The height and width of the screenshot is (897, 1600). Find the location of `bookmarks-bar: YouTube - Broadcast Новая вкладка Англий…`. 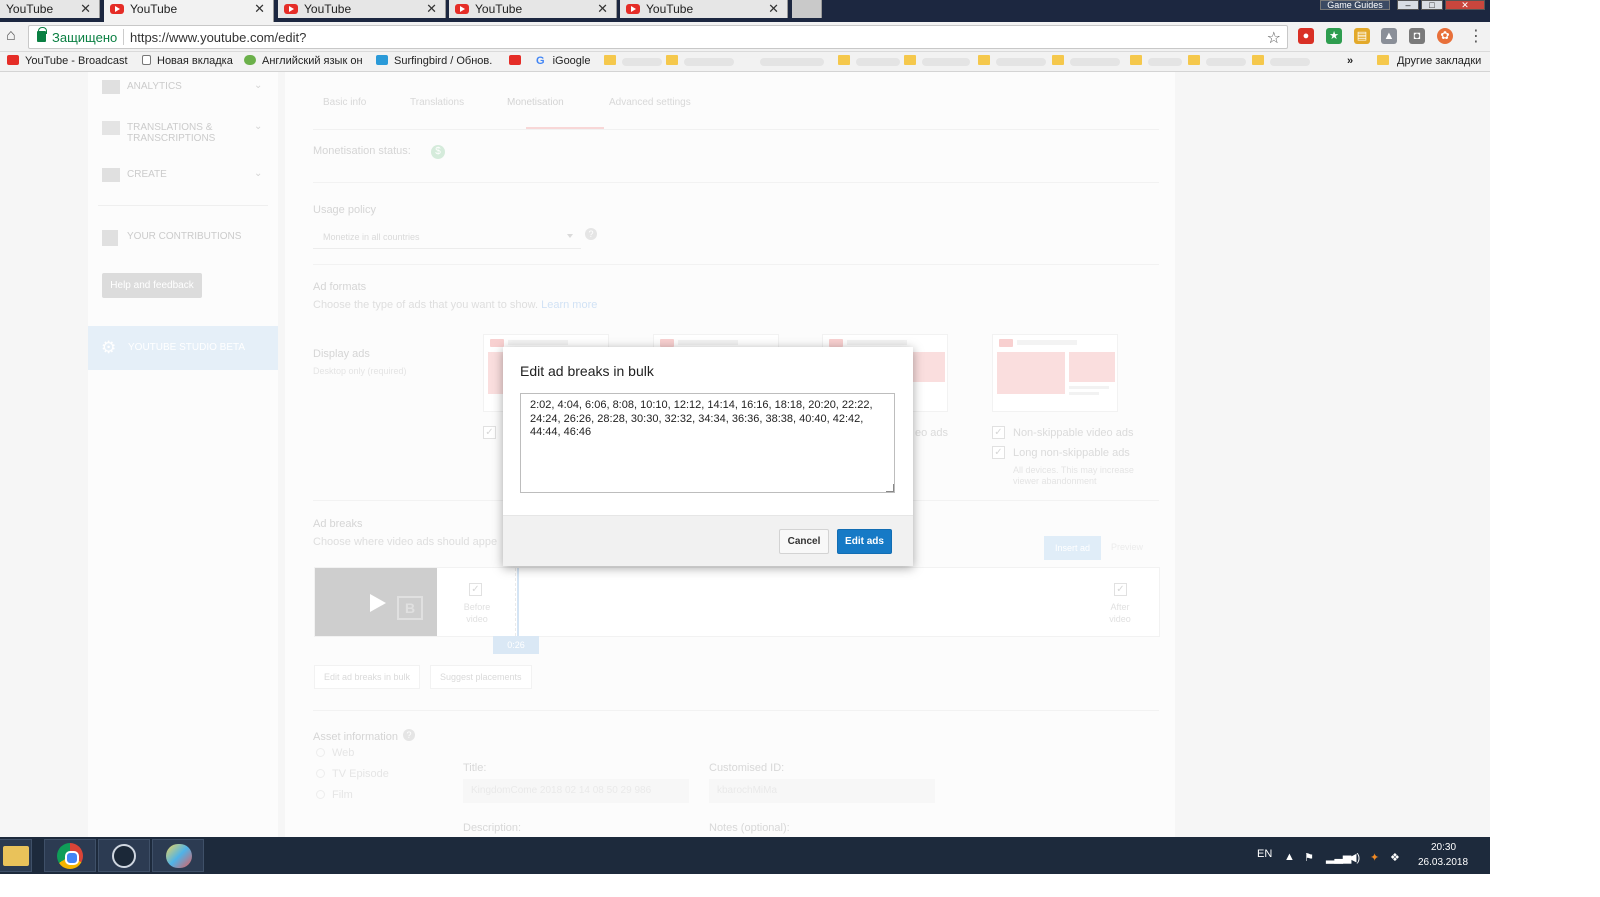

bookmarks-bar: YouTube - Broadcast Новая вкладка Англий… is located at coordinates (745, 62).